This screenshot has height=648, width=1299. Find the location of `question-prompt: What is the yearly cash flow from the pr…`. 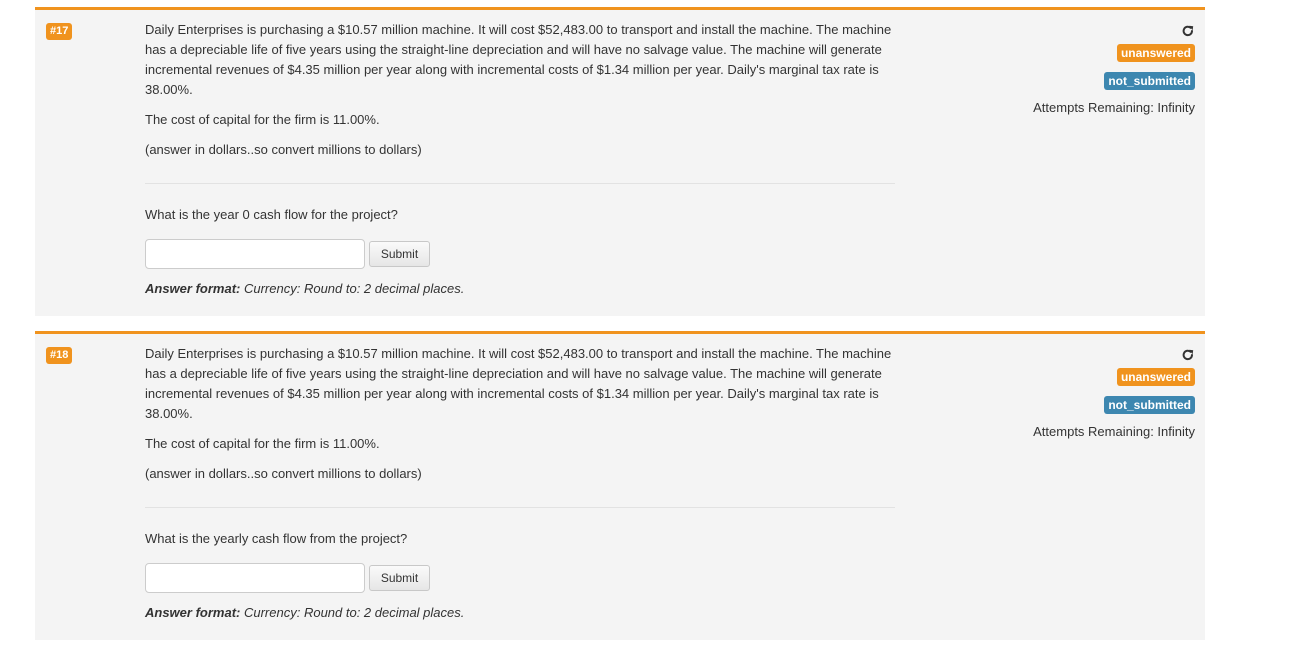

question-prompt: What is the yearly cash flow from the pr… is located at coordinates (276, 538).